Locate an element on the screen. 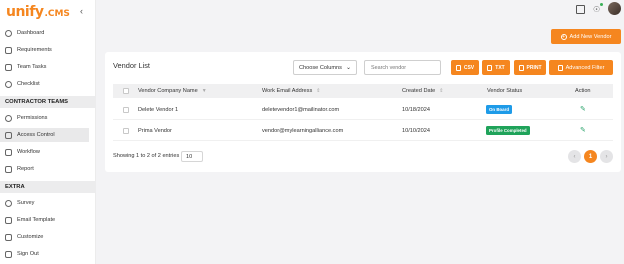 This screenshot has height=264, width=624. vendor-name: Delete Vendor 1 is located at coordinates (158, 110).